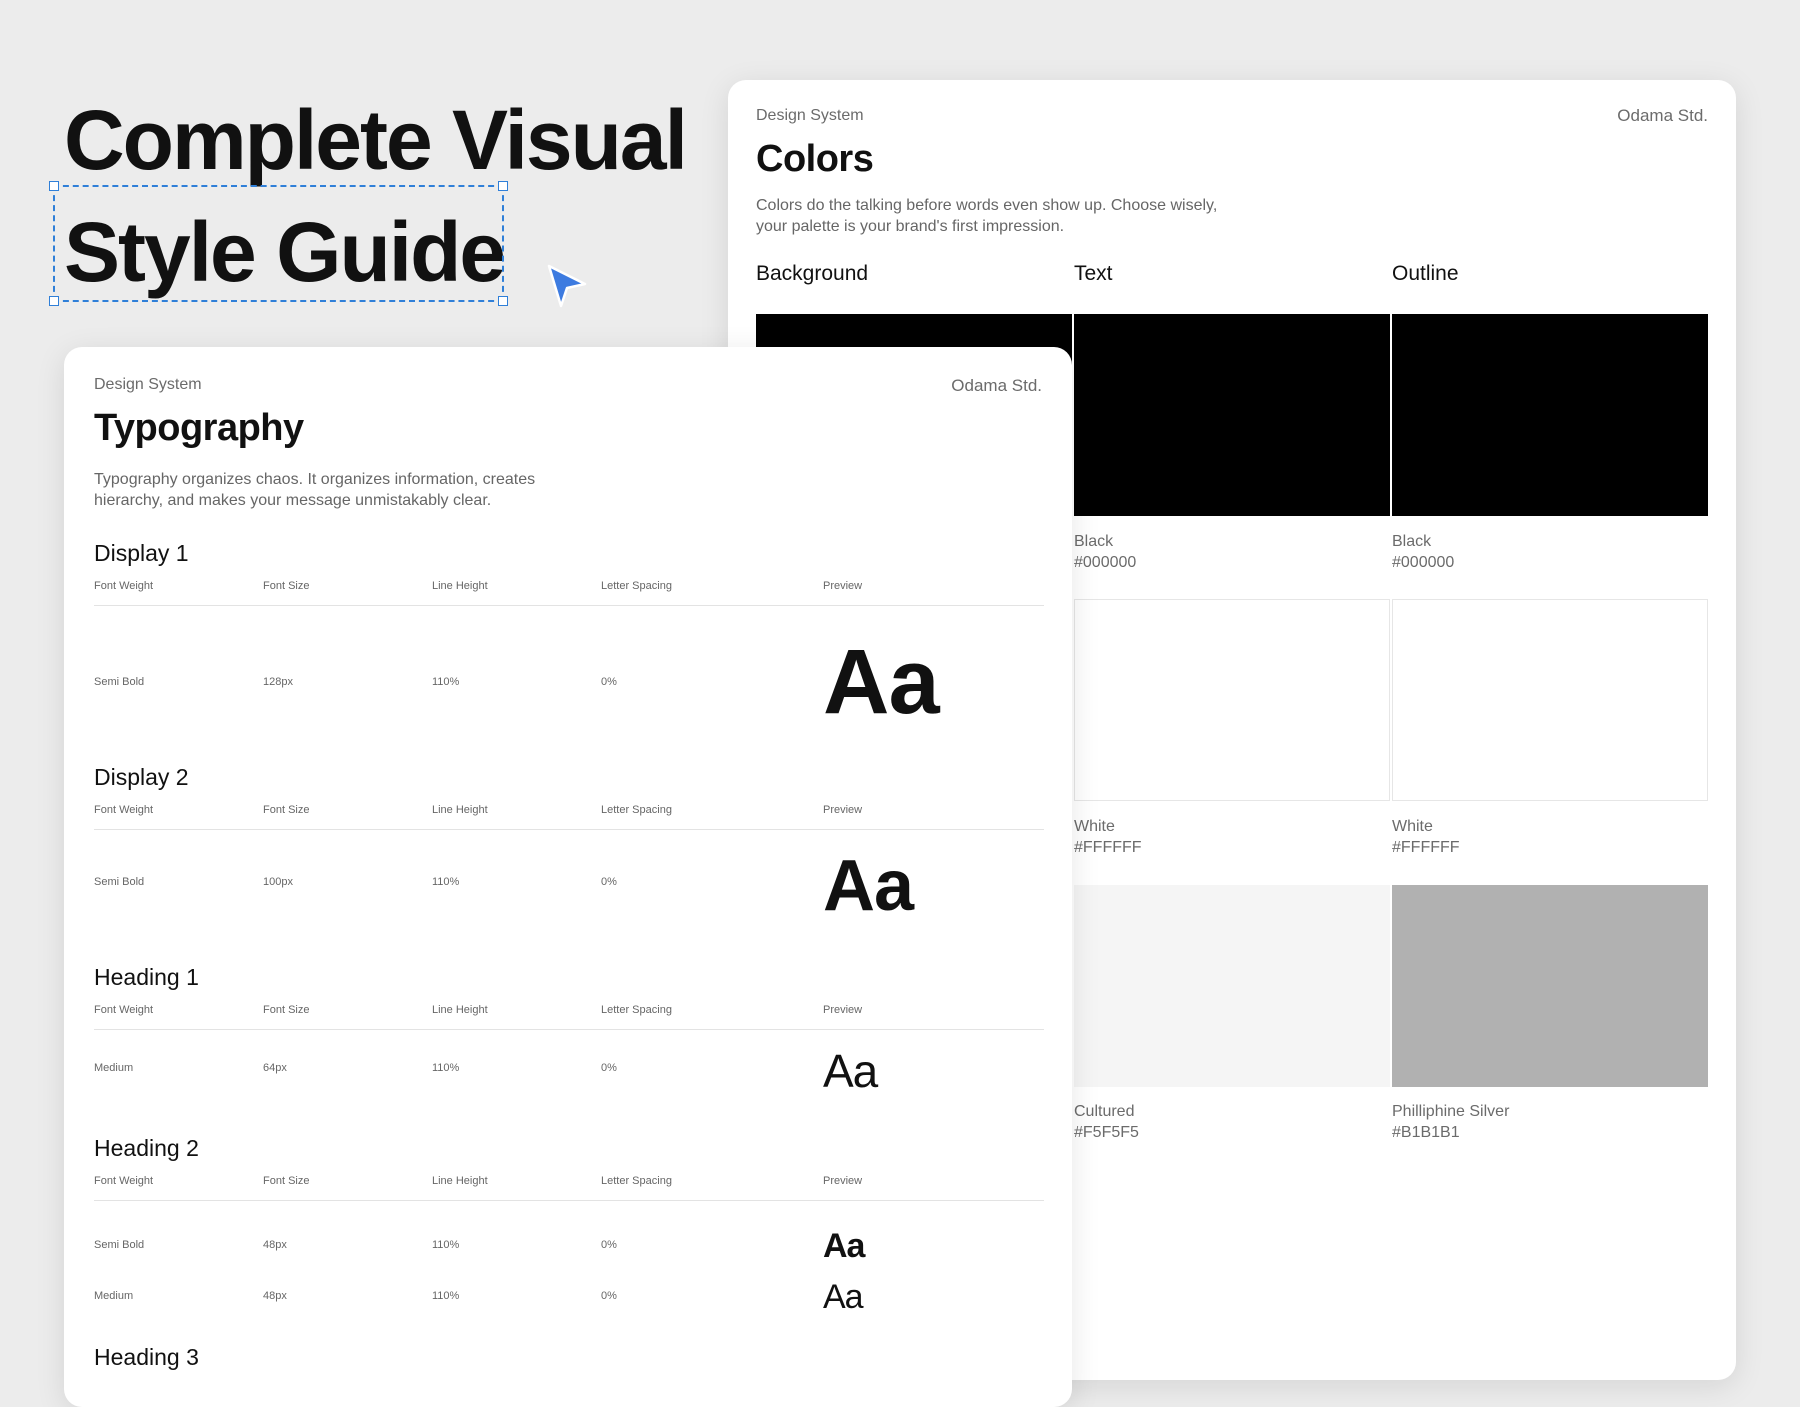  What do you see at coordinates (199, 428) in the screenshot?
I see `typography-title: Typography` at bounding box center [199, 428].